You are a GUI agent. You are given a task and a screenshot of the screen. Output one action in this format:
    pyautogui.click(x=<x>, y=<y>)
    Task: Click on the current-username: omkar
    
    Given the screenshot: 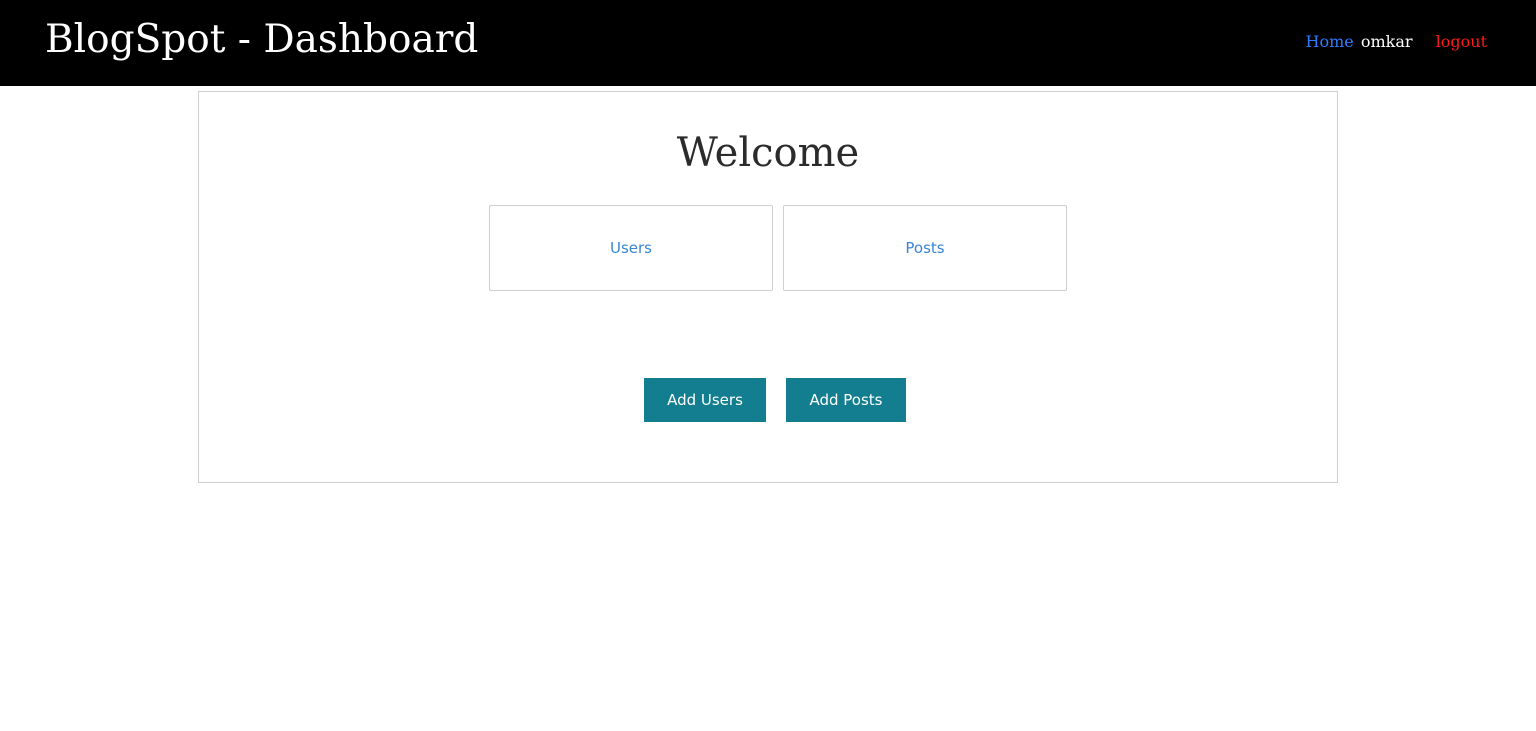 What is the action you would take?
    pyautogui.click(x=1386, y=41)
    